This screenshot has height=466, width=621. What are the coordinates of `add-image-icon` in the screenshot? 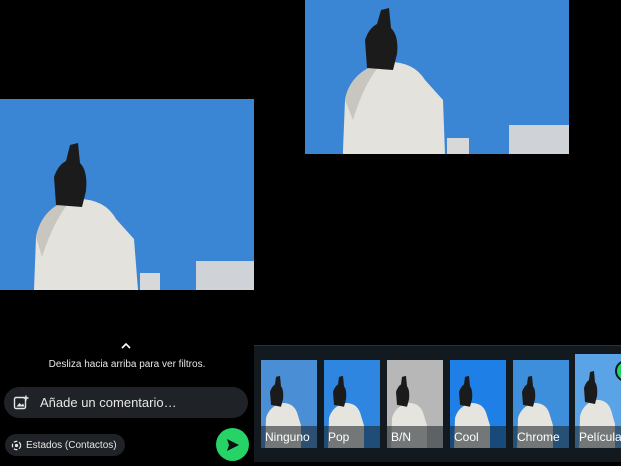 It's located at (21, 403).